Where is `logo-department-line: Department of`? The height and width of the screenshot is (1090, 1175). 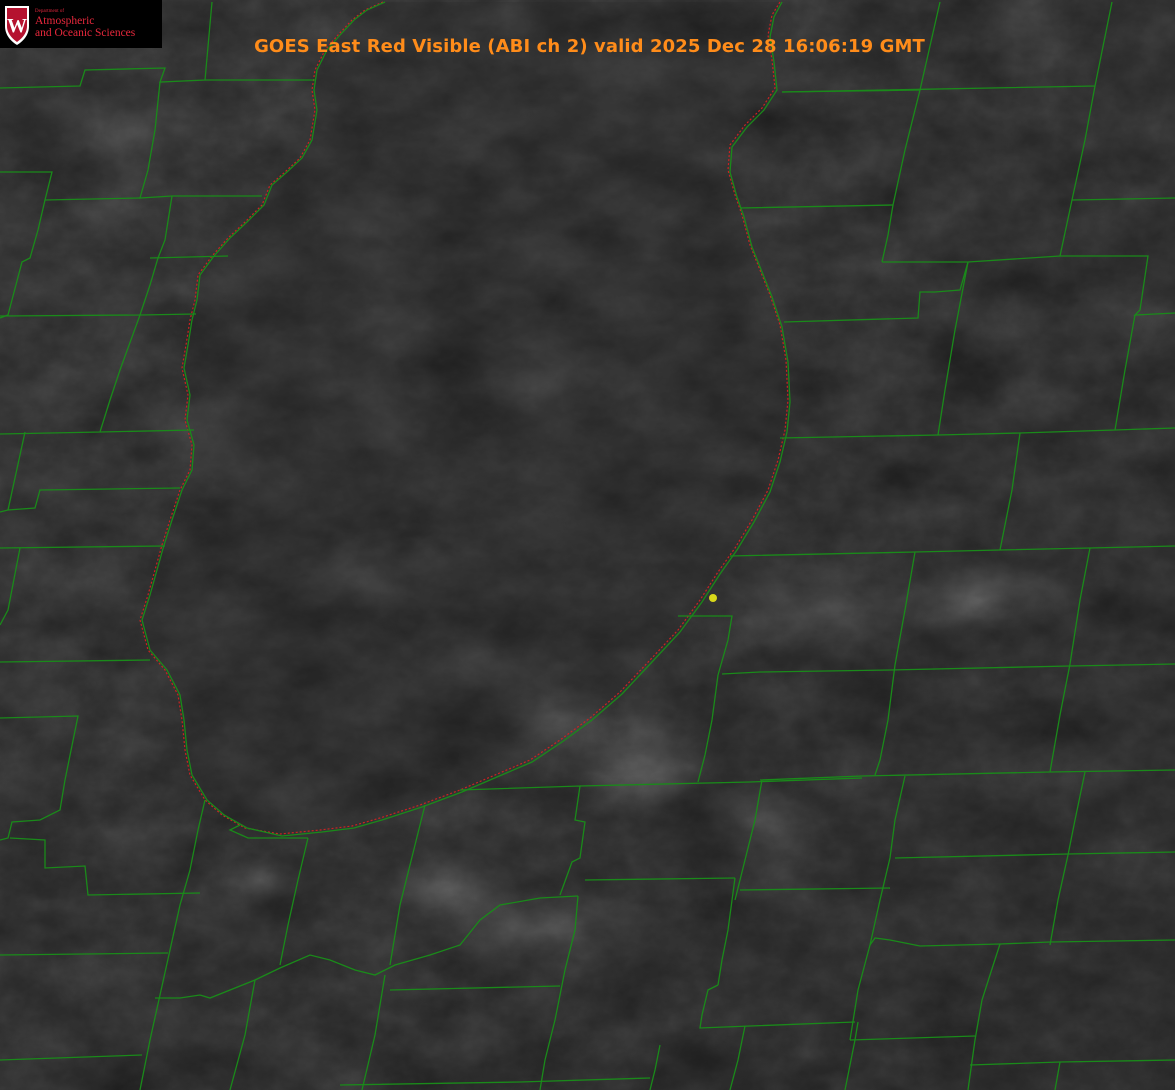
logo-department-line: Department of is located at coordinates (50, 11).